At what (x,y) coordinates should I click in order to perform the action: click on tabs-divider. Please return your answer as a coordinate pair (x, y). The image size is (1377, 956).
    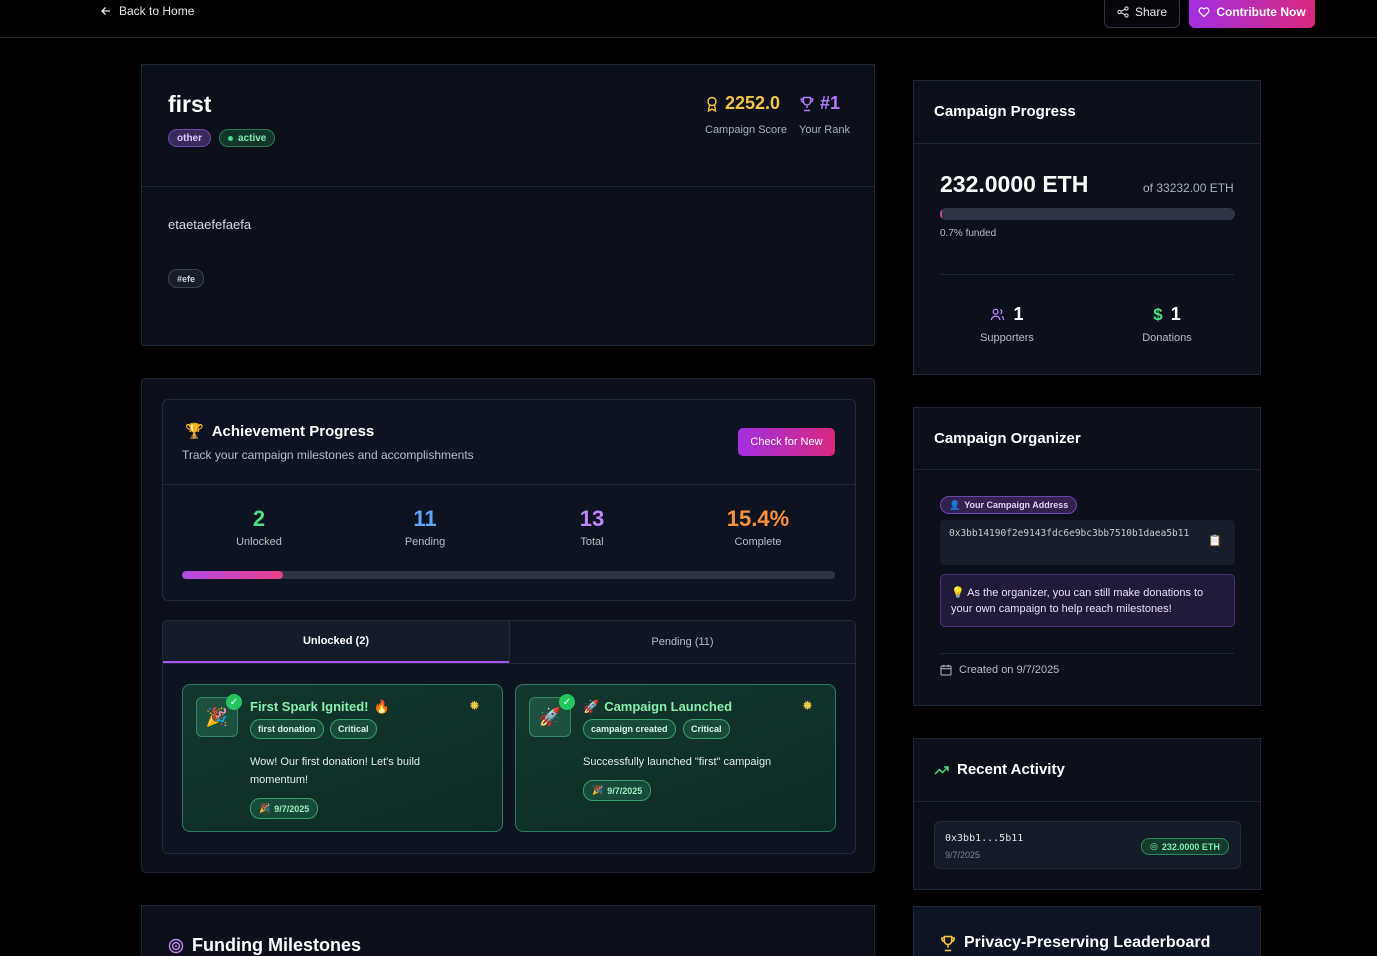
    Looking at the image, I should click on (509, 663).